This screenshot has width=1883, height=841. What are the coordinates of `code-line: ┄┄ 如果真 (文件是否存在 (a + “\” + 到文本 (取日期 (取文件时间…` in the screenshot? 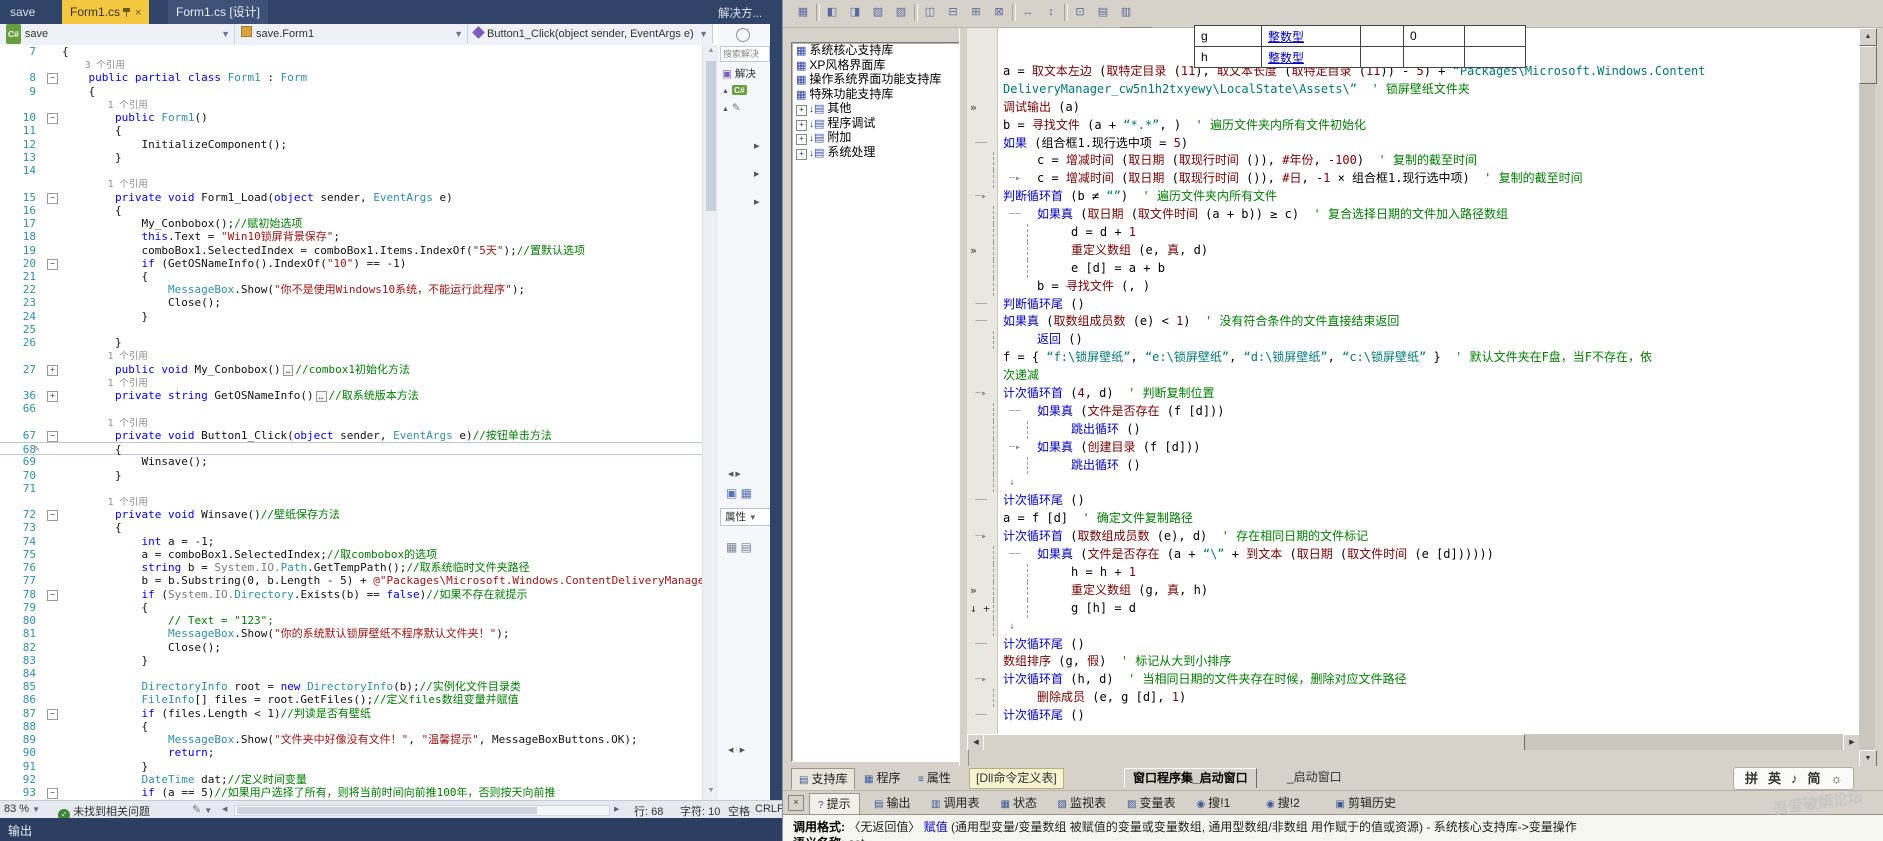 It's located at (1413, 555).